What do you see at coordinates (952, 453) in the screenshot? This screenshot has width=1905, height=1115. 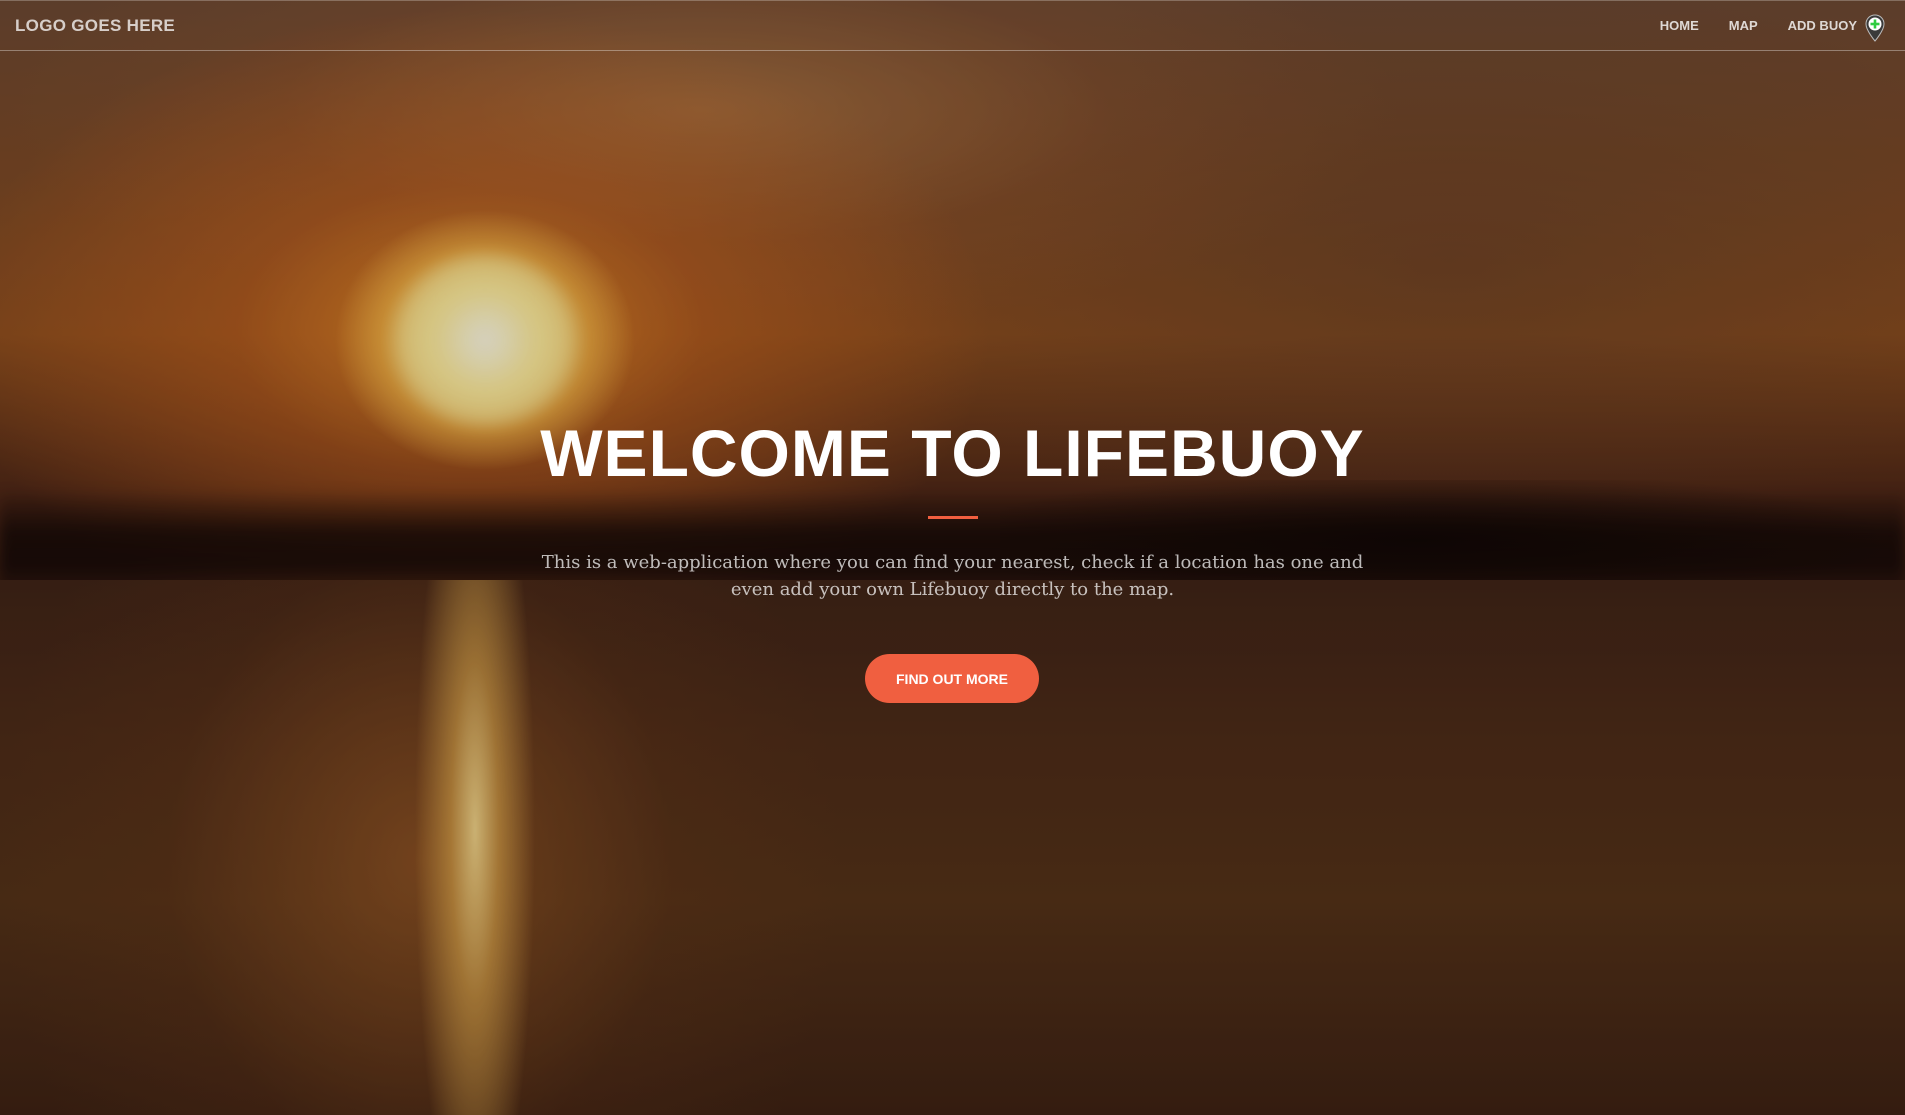 I see `hero-title: WELCOME TO LIFEBUOY` at bounding box center [952, 453].